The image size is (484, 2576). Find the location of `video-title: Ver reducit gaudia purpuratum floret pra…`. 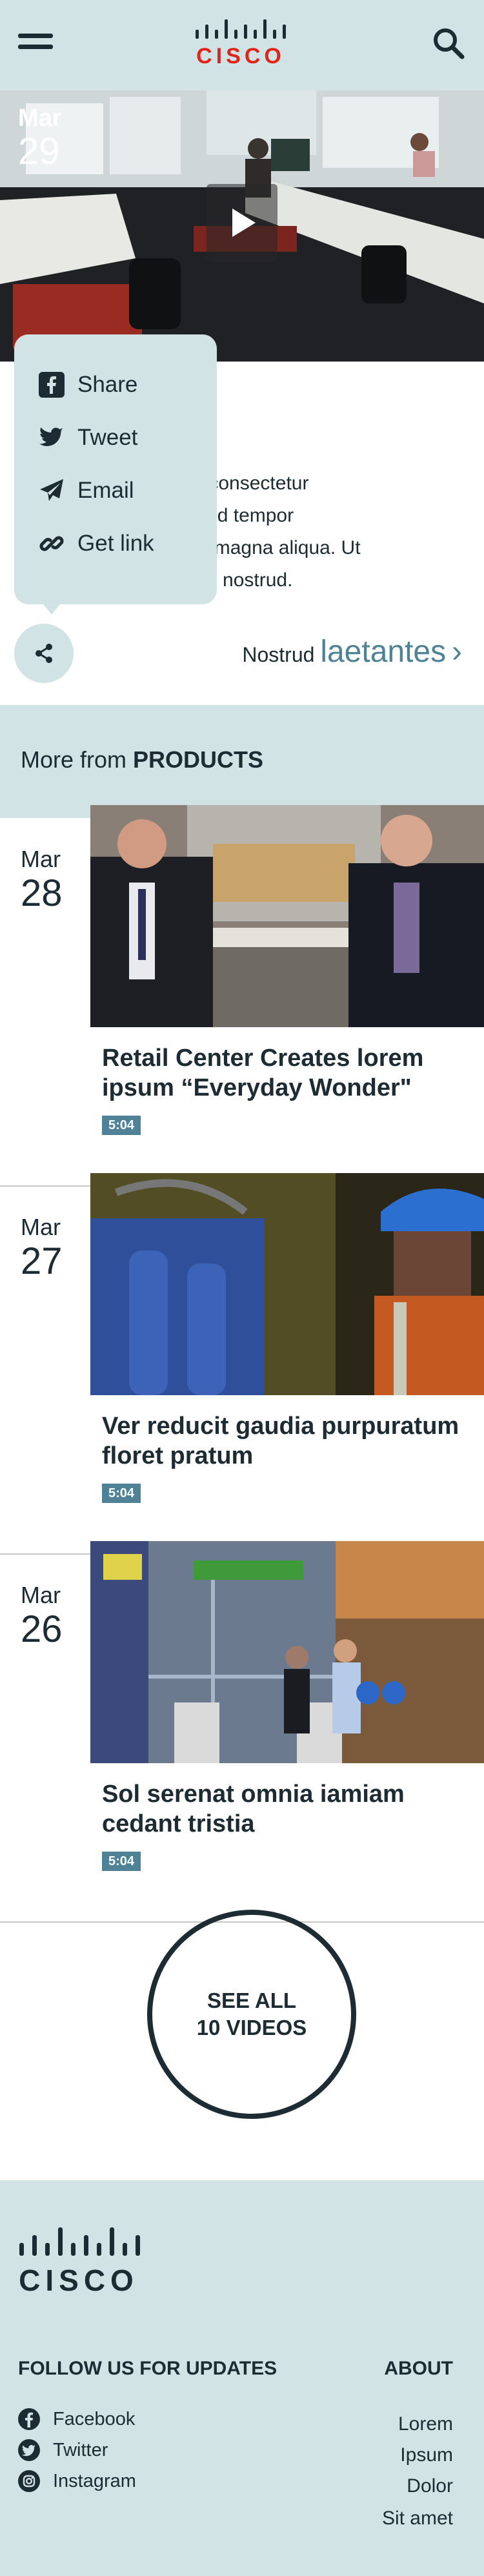

video-title: Ver reducit gaudia purpuratum floret pra… is located at coordinates (286, 1441).